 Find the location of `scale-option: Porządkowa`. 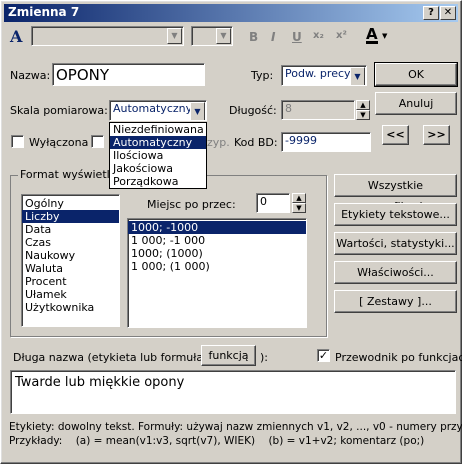

scale-option: Porządkowa is located at coordinates (158, 181).